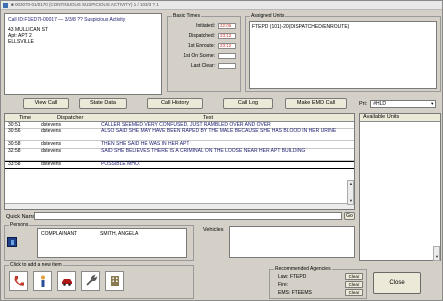 This screenshot has width=443, height=301. What do you see at coordinates (25, 118) in the screenshot?
I see `col-time: Time` at bounding box center [25, 118].